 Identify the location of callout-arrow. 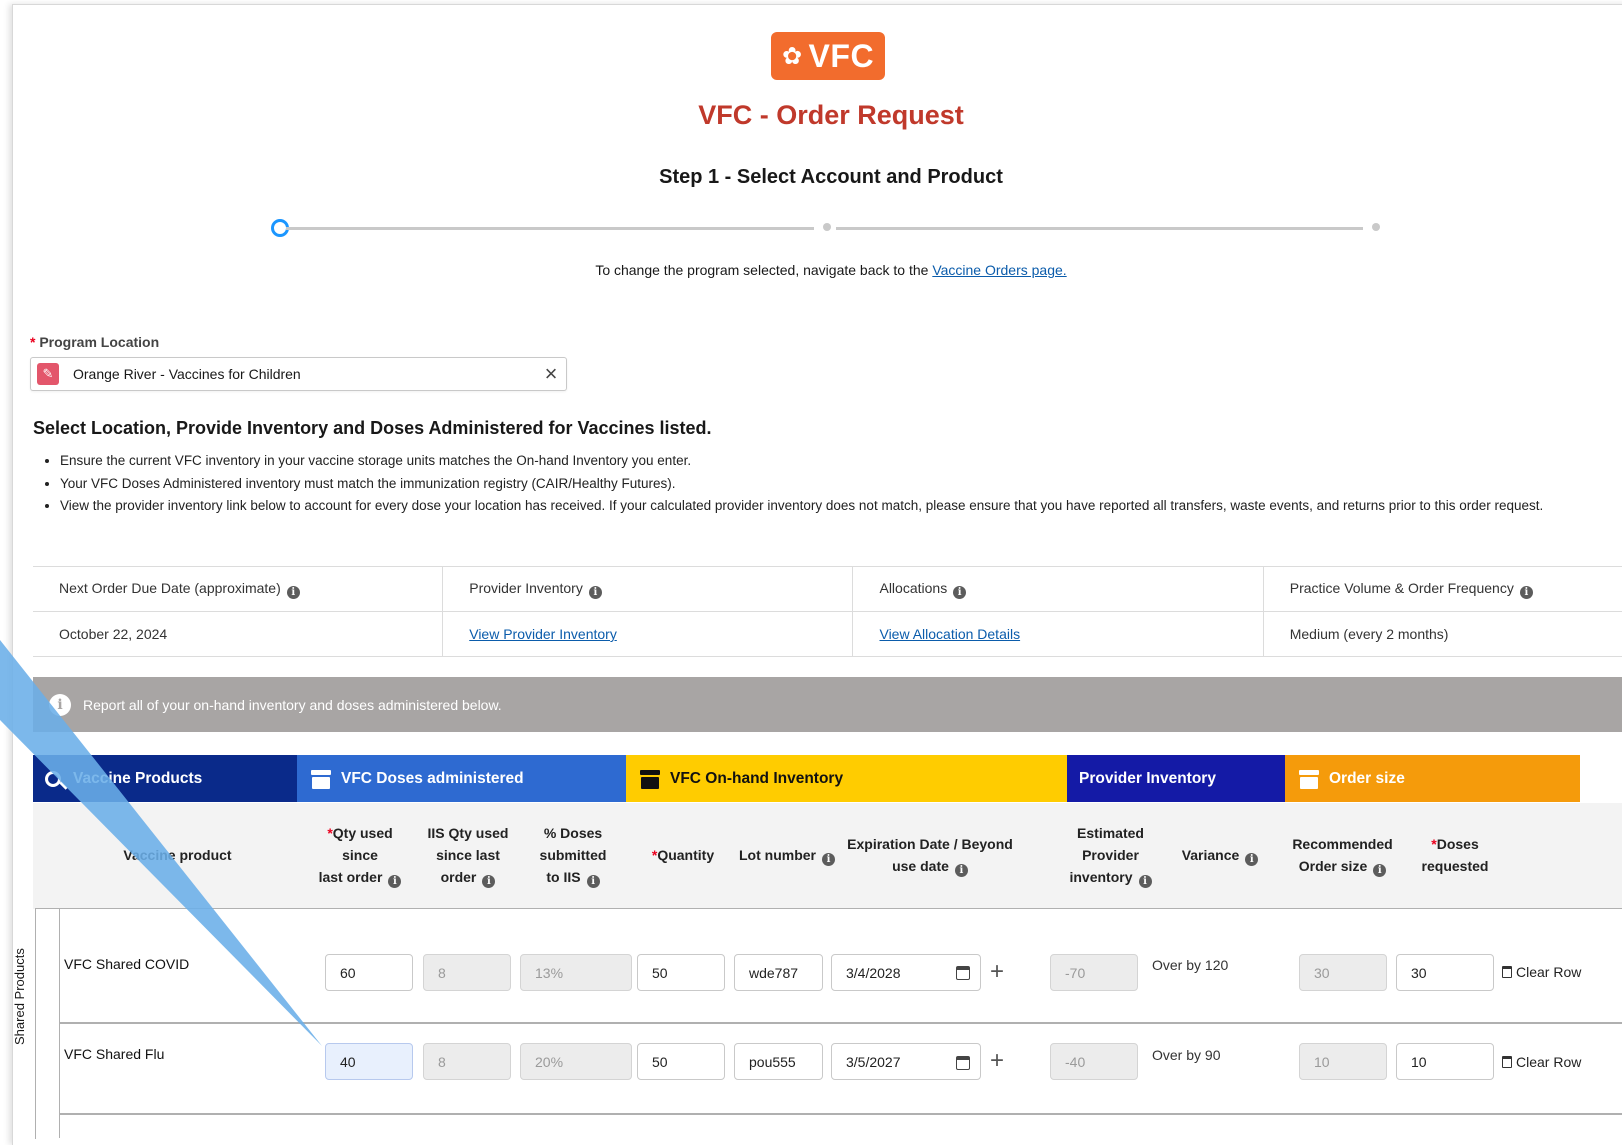
(161, 843).